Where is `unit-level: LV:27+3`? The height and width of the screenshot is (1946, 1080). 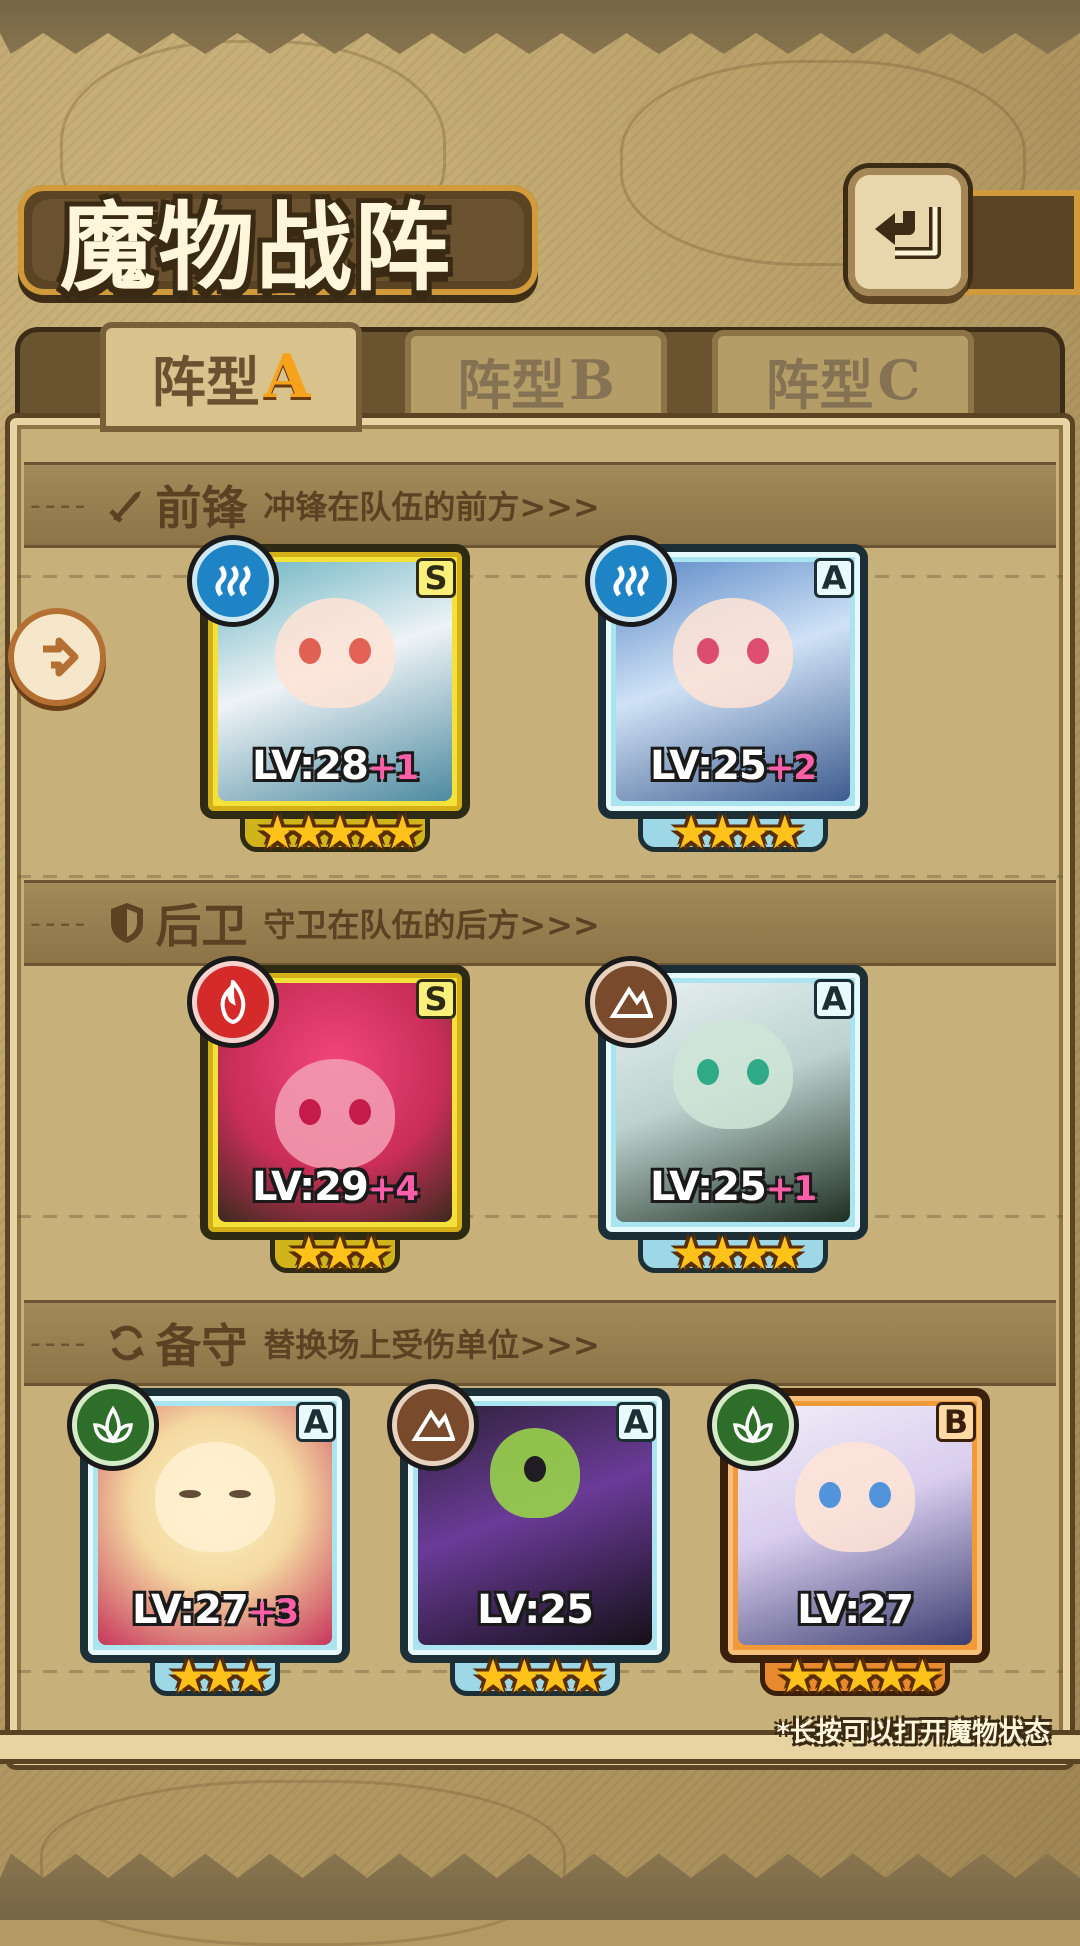 unit-level: LV:27+3 is located at coordinates (215, 1610).